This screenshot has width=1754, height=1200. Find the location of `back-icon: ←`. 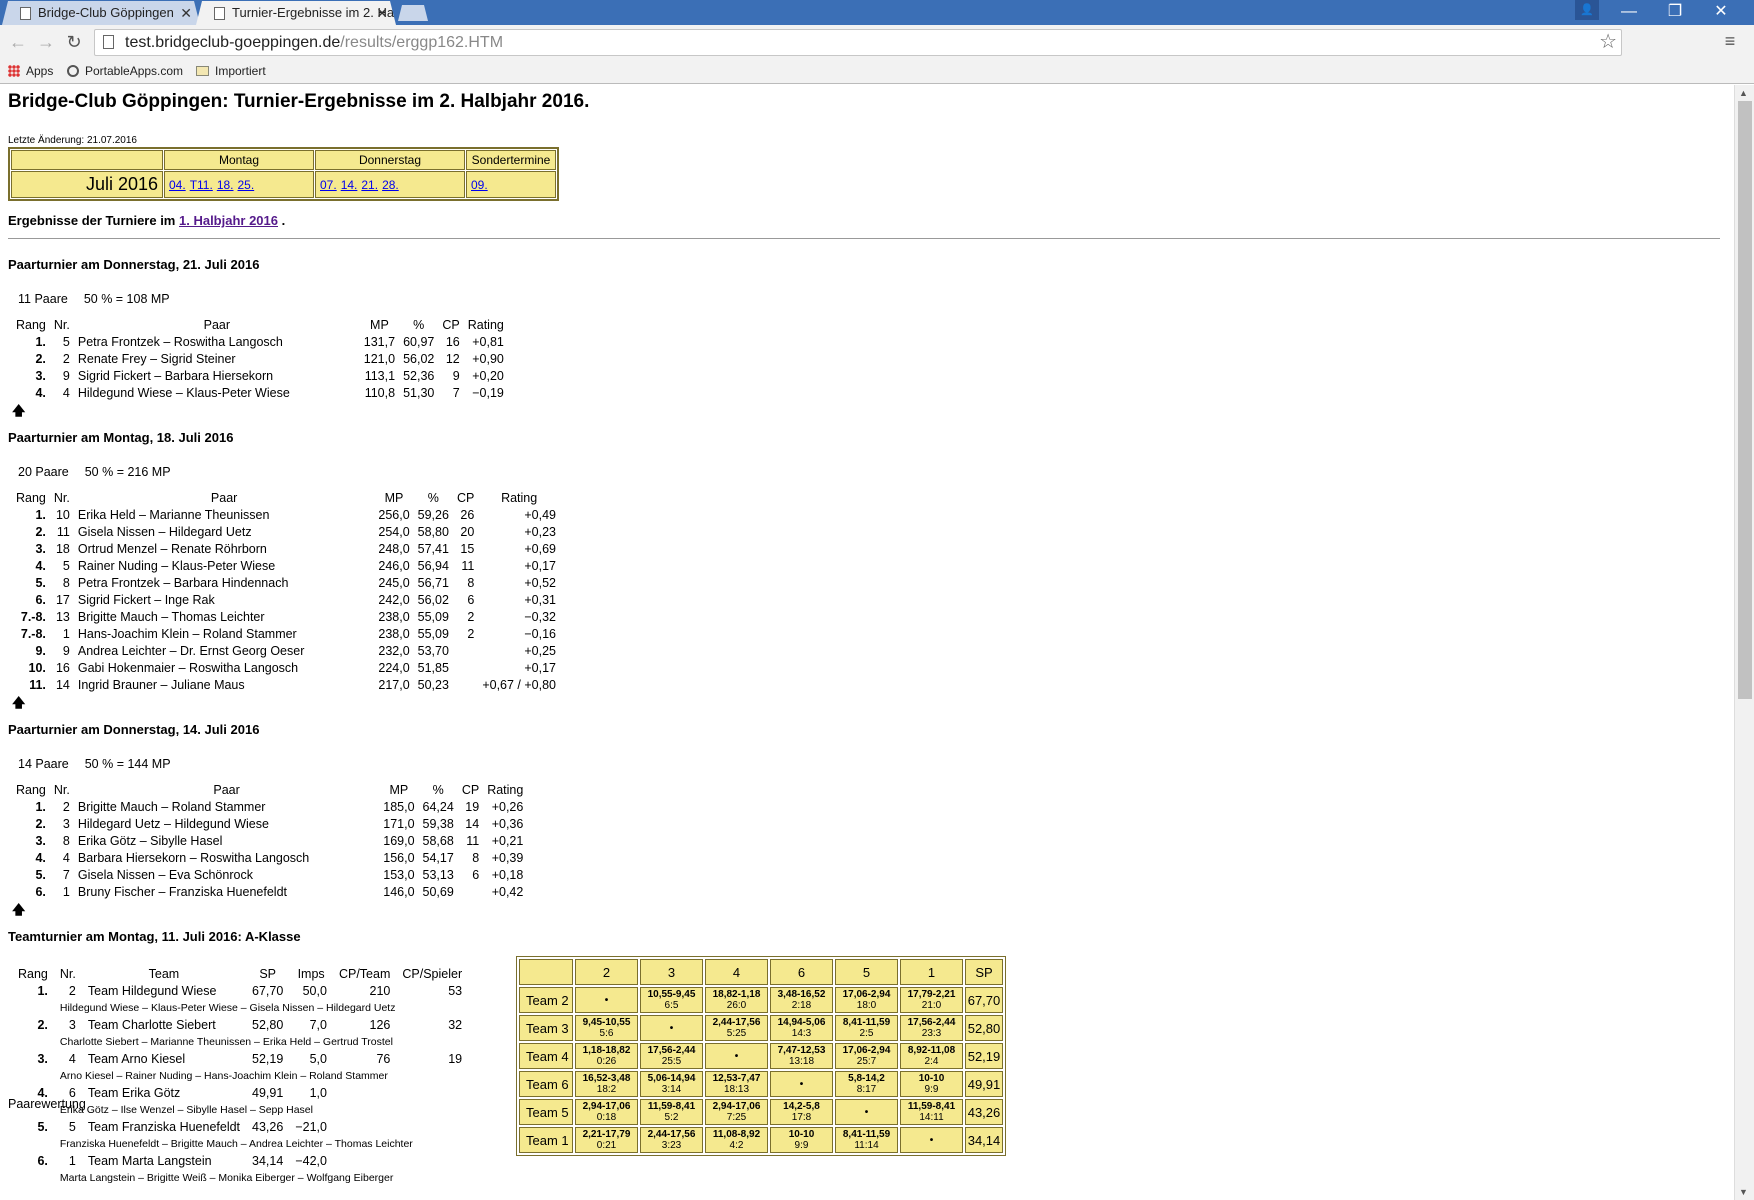

back-icon: ← is located at coordinates (18, 42).